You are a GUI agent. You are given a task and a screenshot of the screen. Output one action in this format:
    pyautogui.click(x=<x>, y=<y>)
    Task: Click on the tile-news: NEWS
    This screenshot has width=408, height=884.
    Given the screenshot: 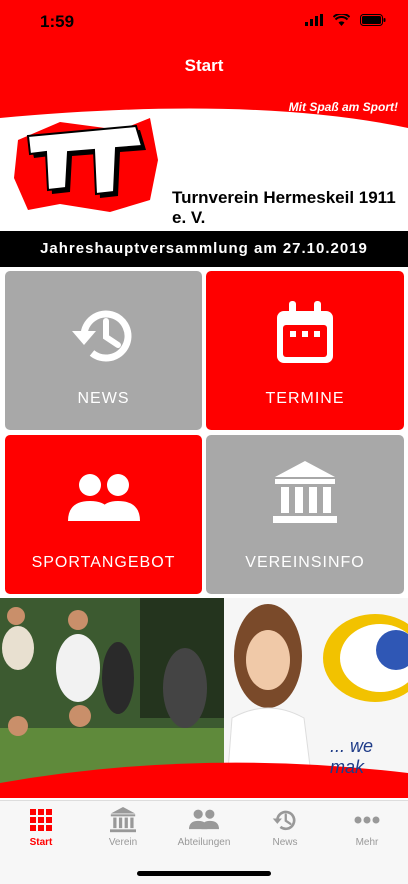 What is the action you would take?
    pyautogui.click(x=103, y=350)
    